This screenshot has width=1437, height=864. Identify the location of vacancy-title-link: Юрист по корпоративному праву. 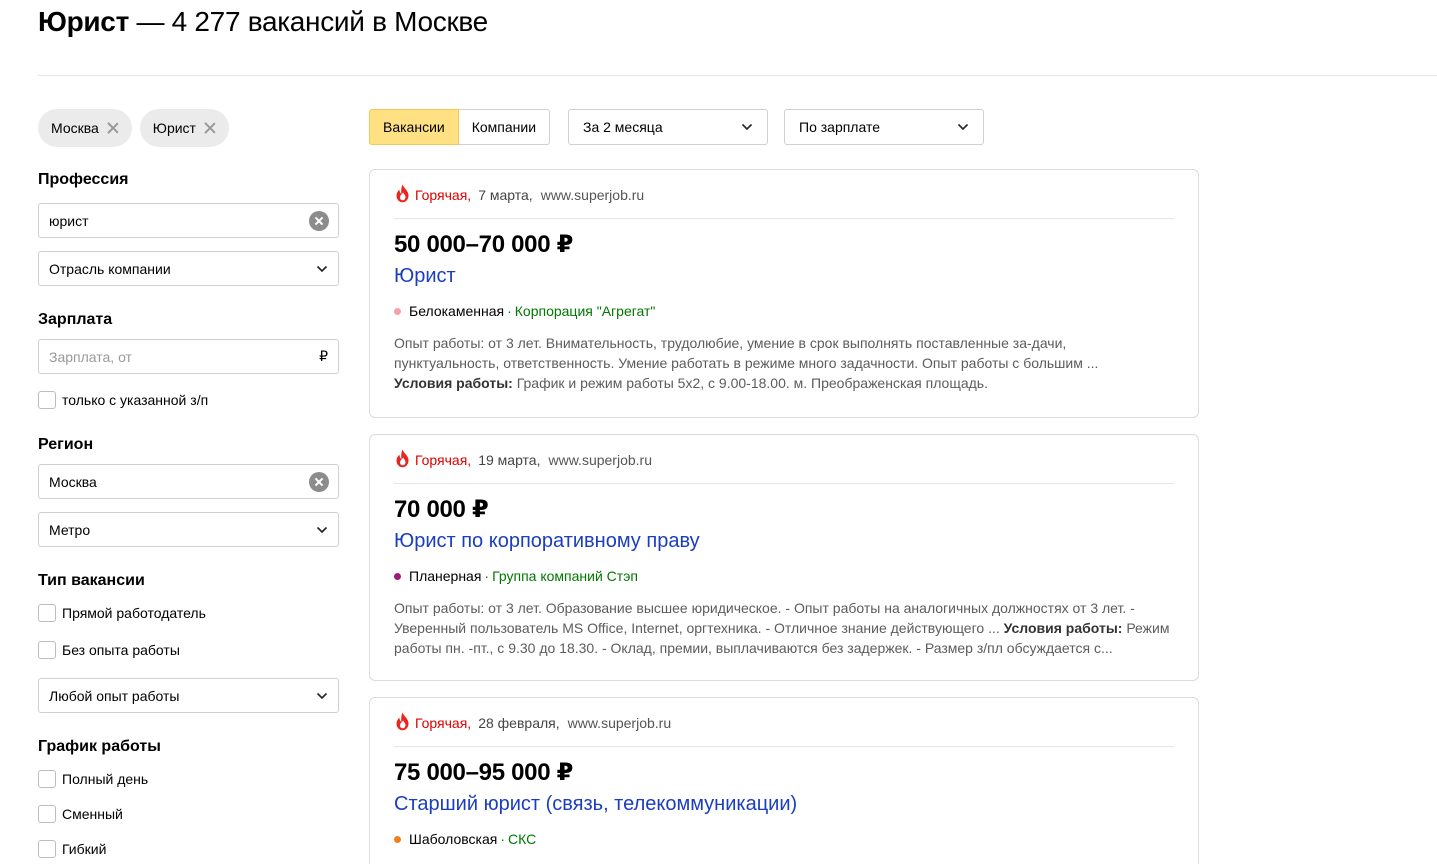
(547, 541).